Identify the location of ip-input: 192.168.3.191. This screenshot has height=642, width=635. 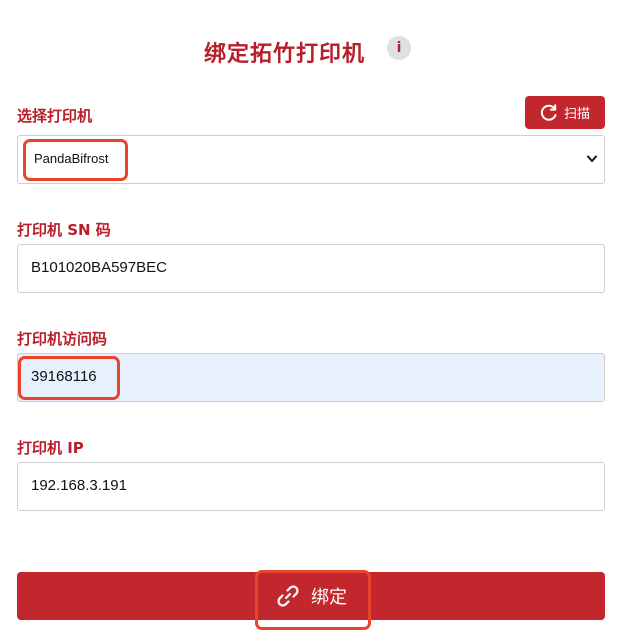
(311, 486).